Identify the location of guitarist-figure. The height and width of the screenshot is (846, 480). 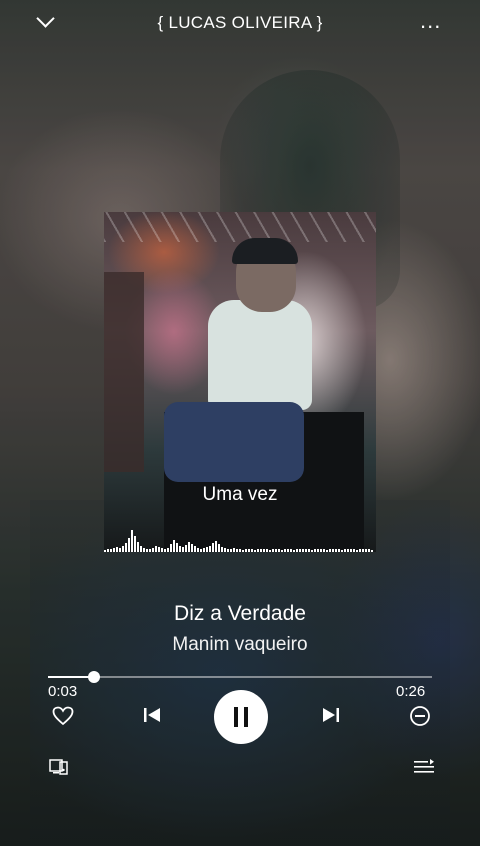
(124, 372).